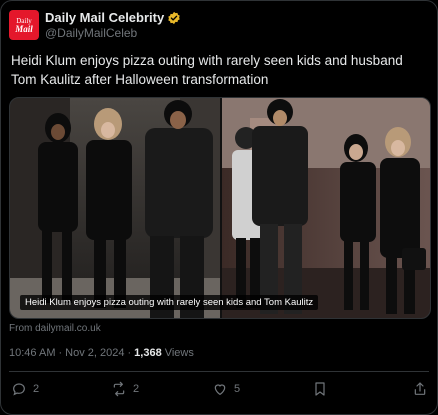 Image resolution: width=438 pixels, height=415 pixels. Describe the element at coordinates (104, 17) in the screenshot. I see `display-name: Daily Mail Celebrity` at that location.